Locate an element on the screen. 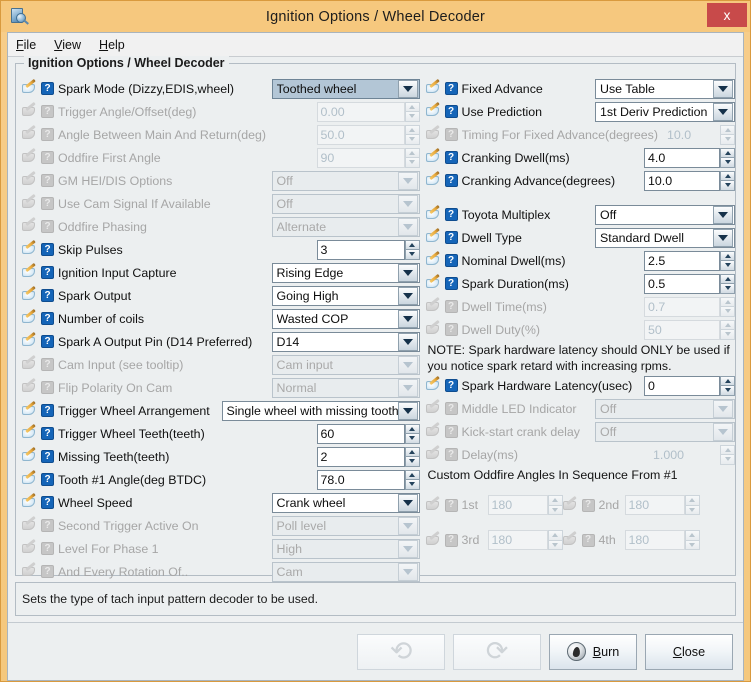 This screenshot has height=682, width=751. spinner-skip-pulses: 3 is located at coordinates (368, 249).